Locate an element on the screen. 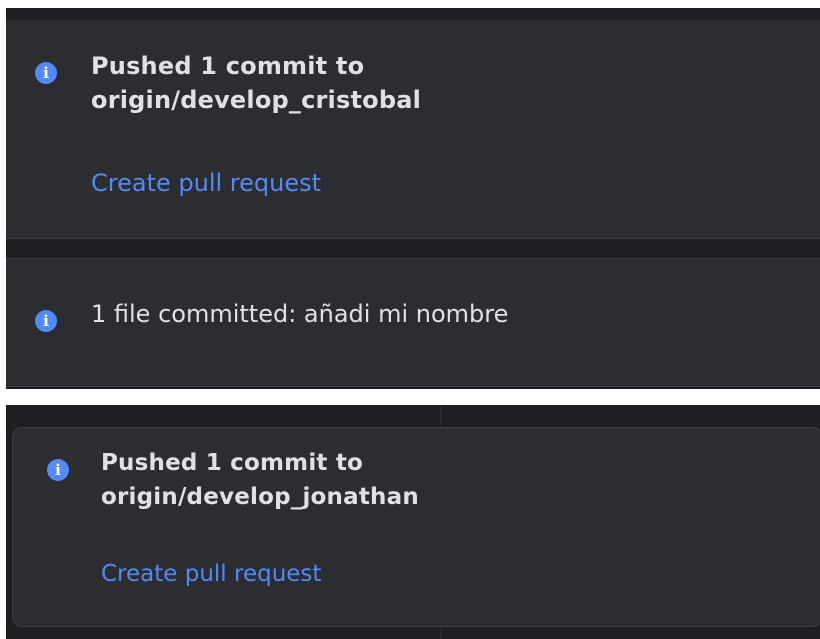 The image size is (820, 639). notification-message: 1 file committed: añadi mi nombre is located at coordinates (300, 314).